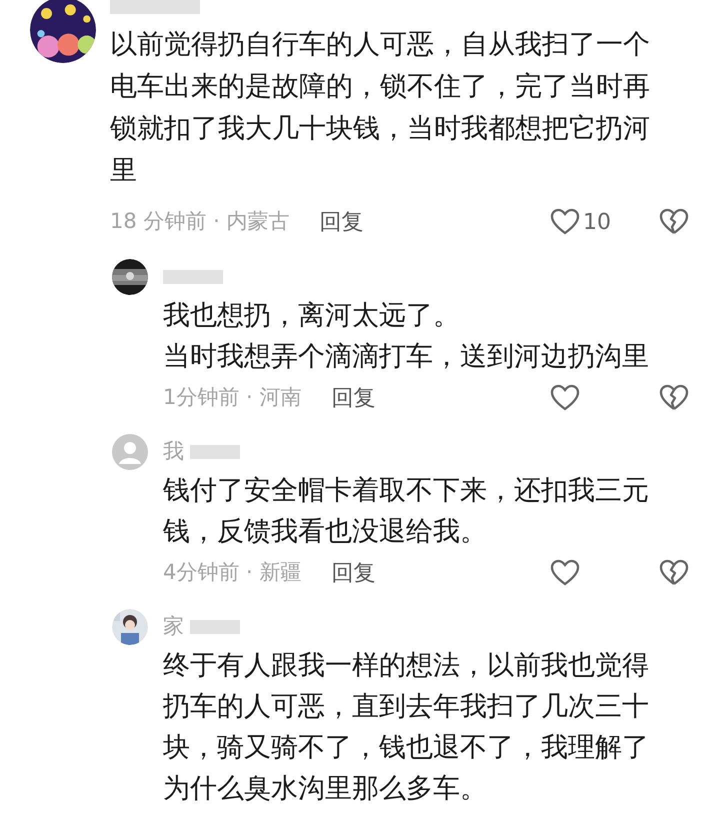 The height and width of the screenshot is (825, 720). What do you see at coordinates (200, 222) in the screenshot?
I see `time-location: 18 分钟前 · 内蒙古` at bounding box center [200, 222].